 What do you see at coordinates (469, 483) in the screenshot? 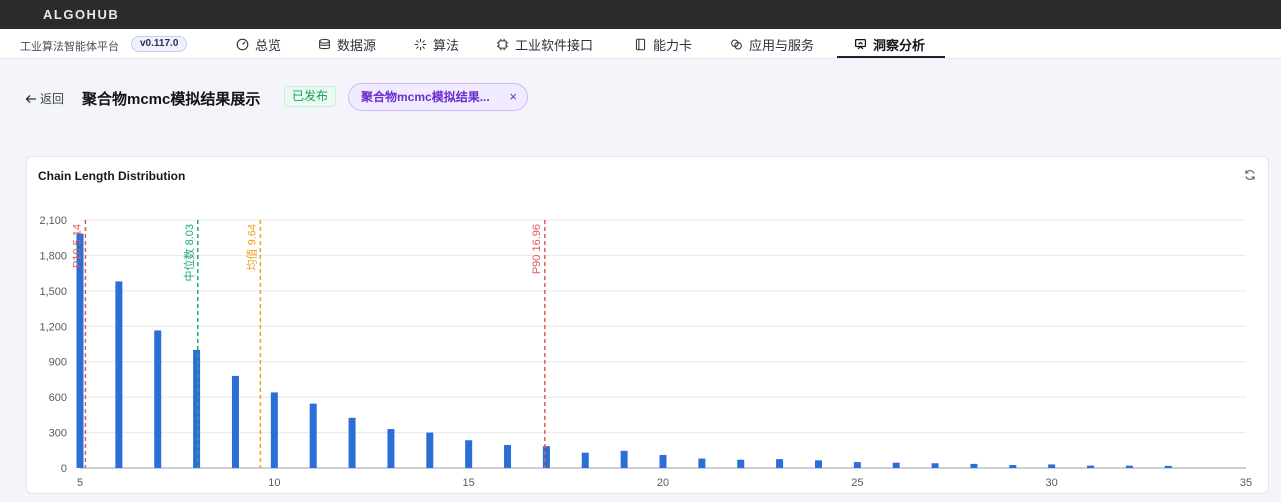
I see `x-tick-label: 15` at bounding box center [469, 483].